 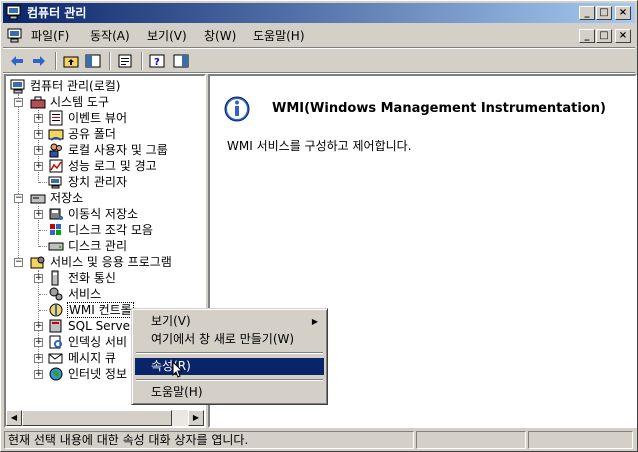 I want to click on expand-shared-folders: +, so click(x=38, y=134).